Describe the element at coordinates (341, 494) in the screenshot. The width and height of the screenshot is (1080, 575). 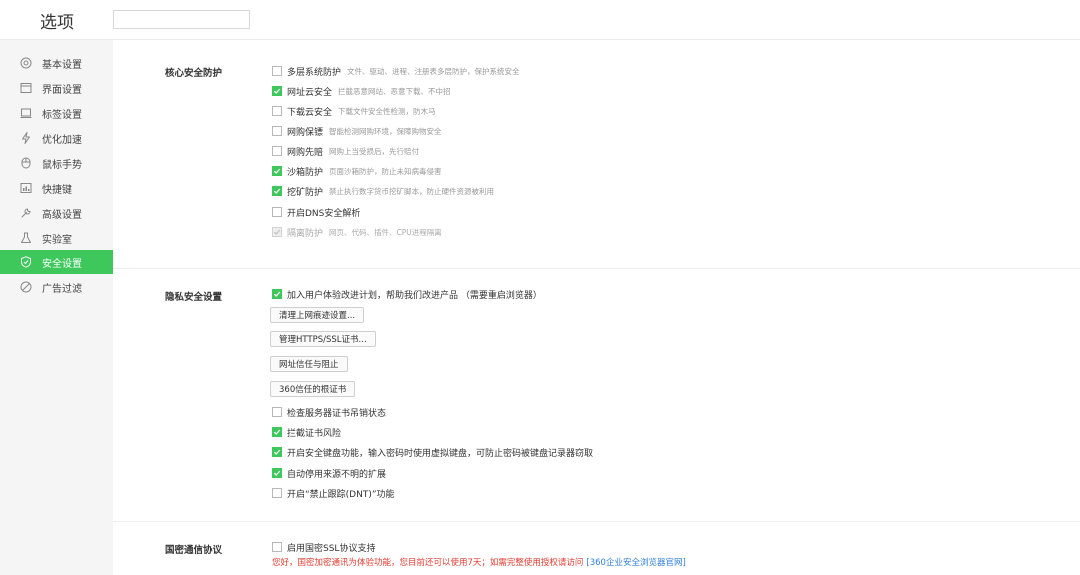
I see `option-label: 开启“禁止跟踪(DNT)”功能` at that location.